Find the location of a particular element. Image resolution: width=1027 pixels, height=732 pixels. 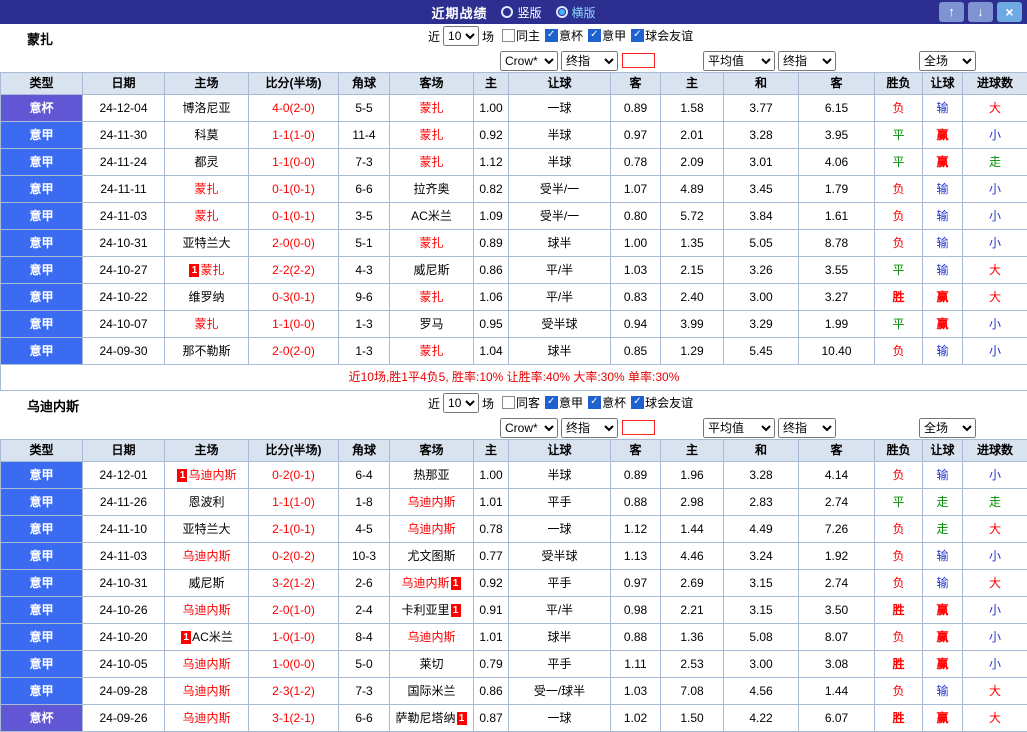

match-date: 24-12-01 is located at coordinates (123, 475).